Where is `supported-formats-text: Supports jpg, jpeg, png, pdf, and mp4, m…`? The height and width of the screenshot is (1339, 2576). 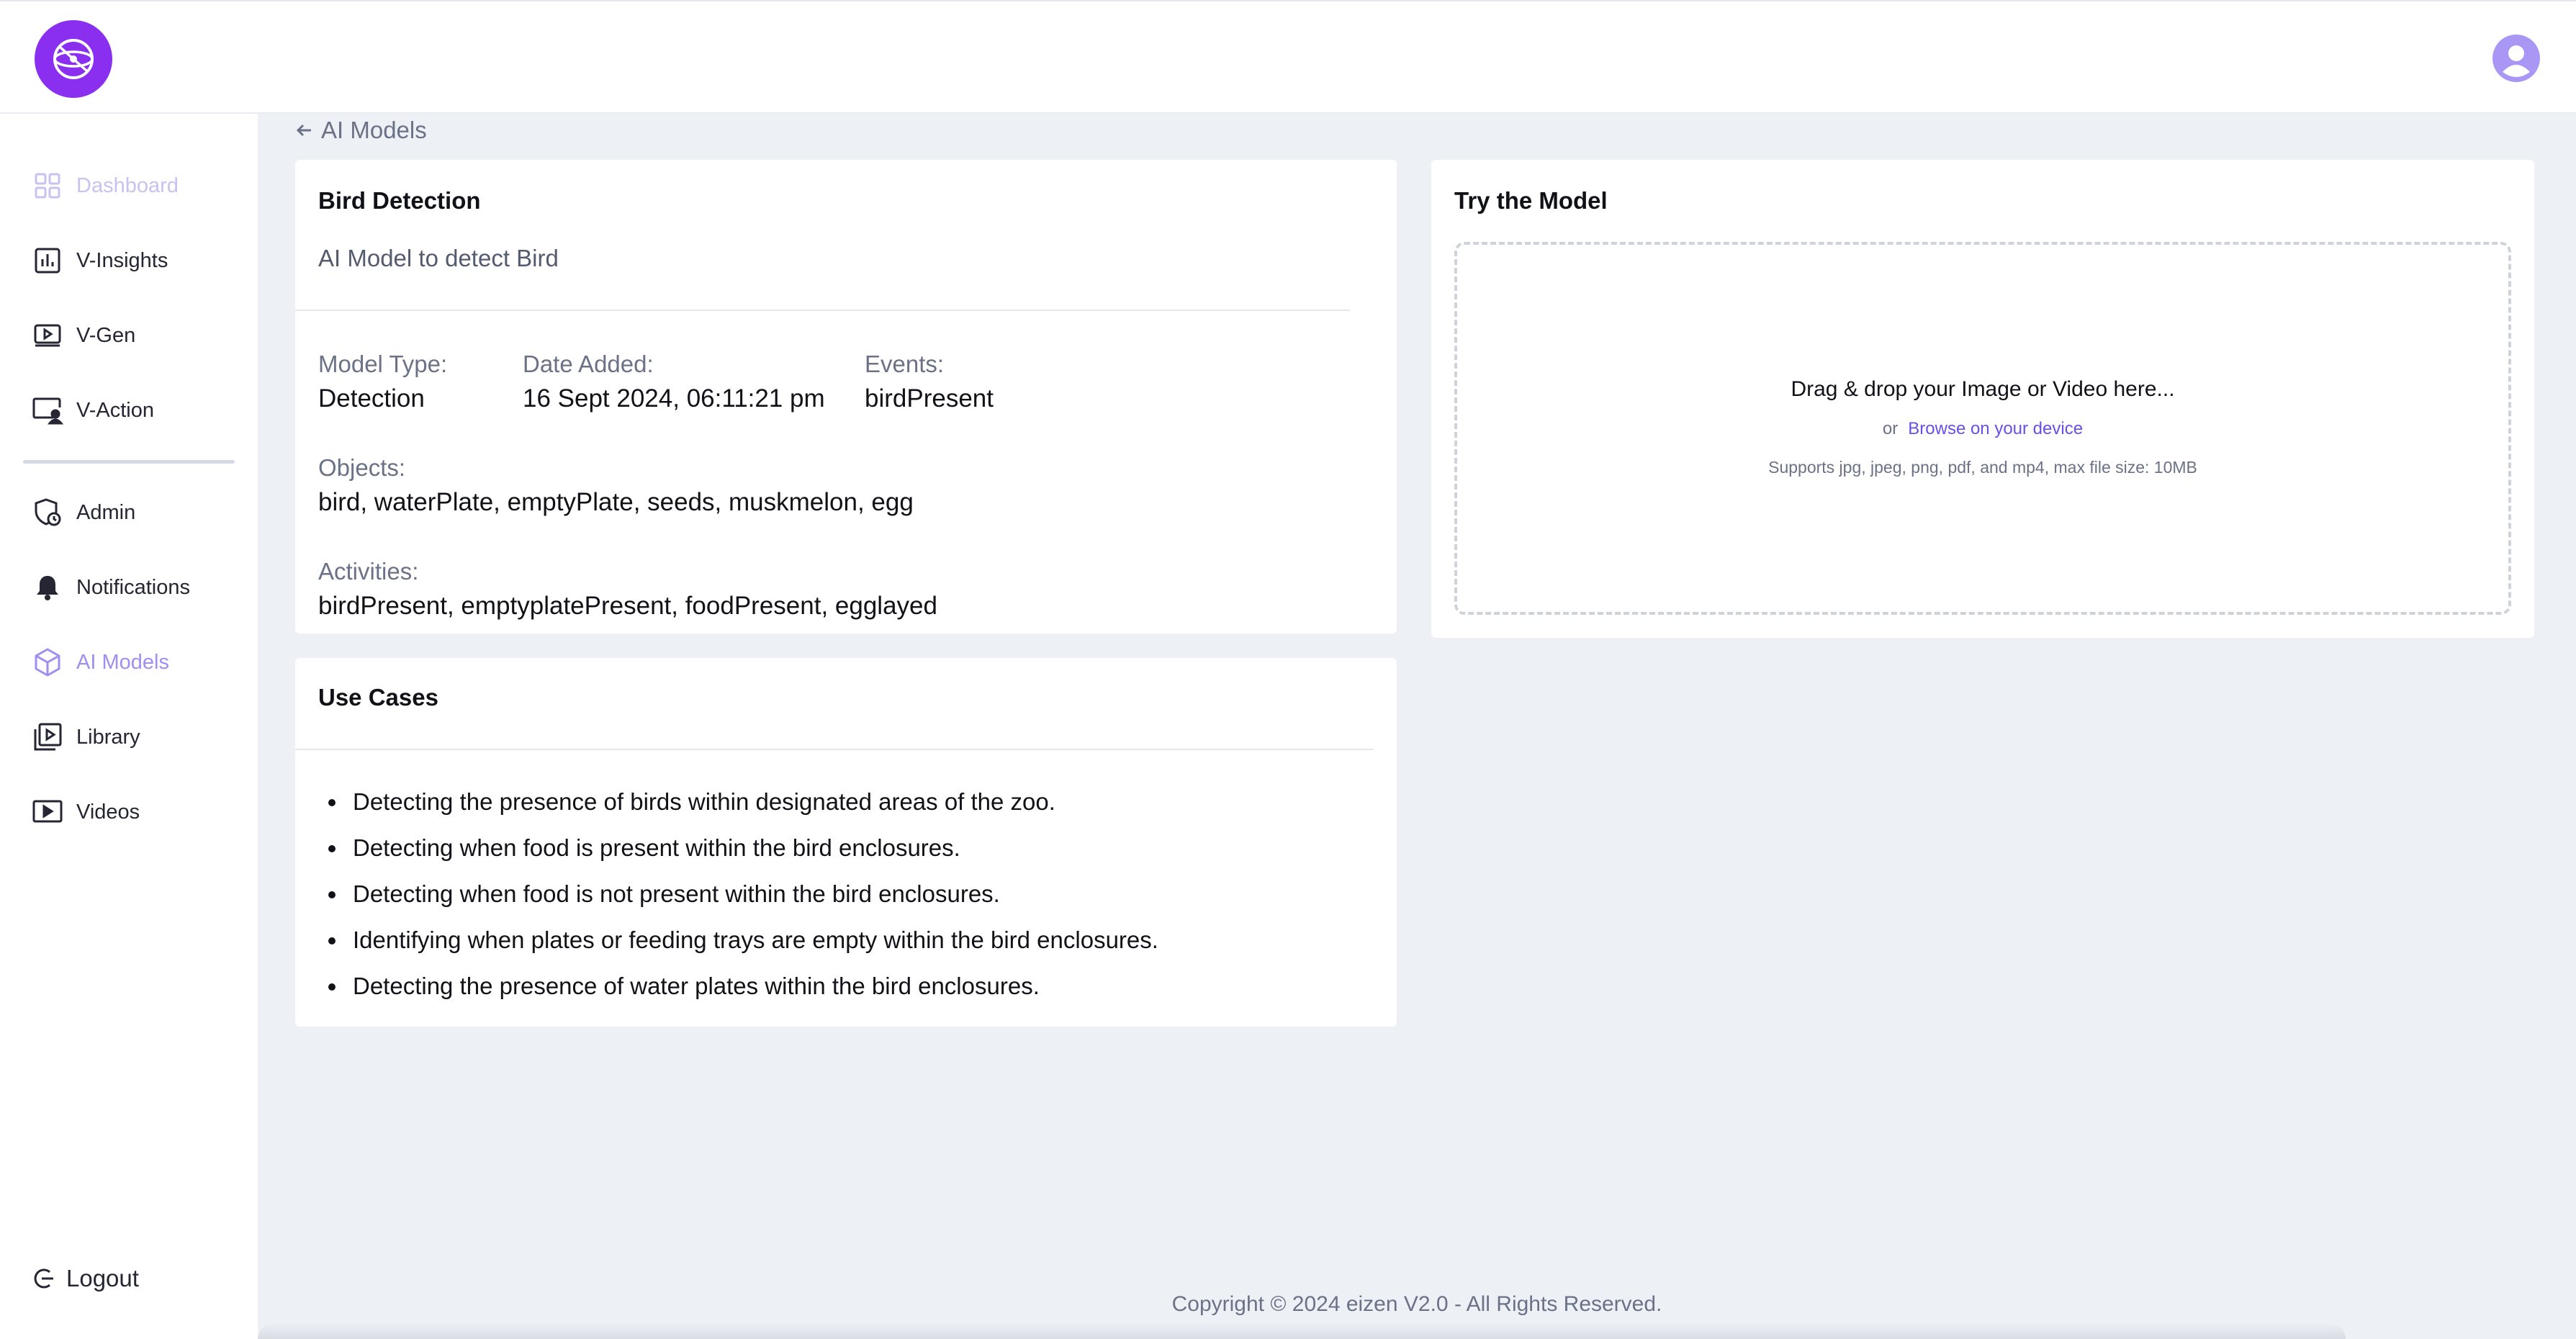 supported-formats-text: Supports jpg, jpeg, png, pdf, and mp4, m… is located at coordinates (1982, 467).